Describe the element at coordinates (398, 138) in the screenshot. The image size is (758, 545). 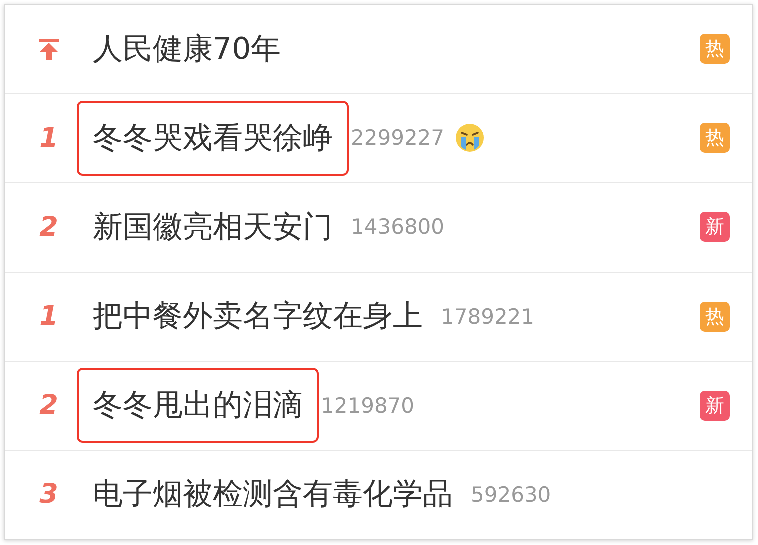
I see `heat-count: 2299227` at that location.